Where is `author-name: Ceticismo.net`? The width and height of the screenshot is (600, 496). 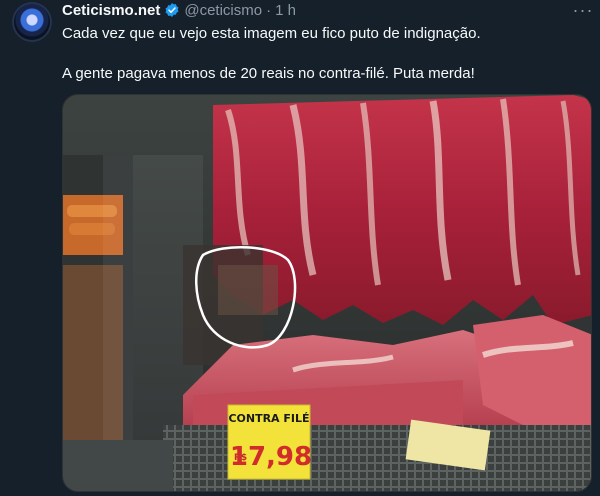
author-name: Ceticismo.net is located at coordinates (111, 10).